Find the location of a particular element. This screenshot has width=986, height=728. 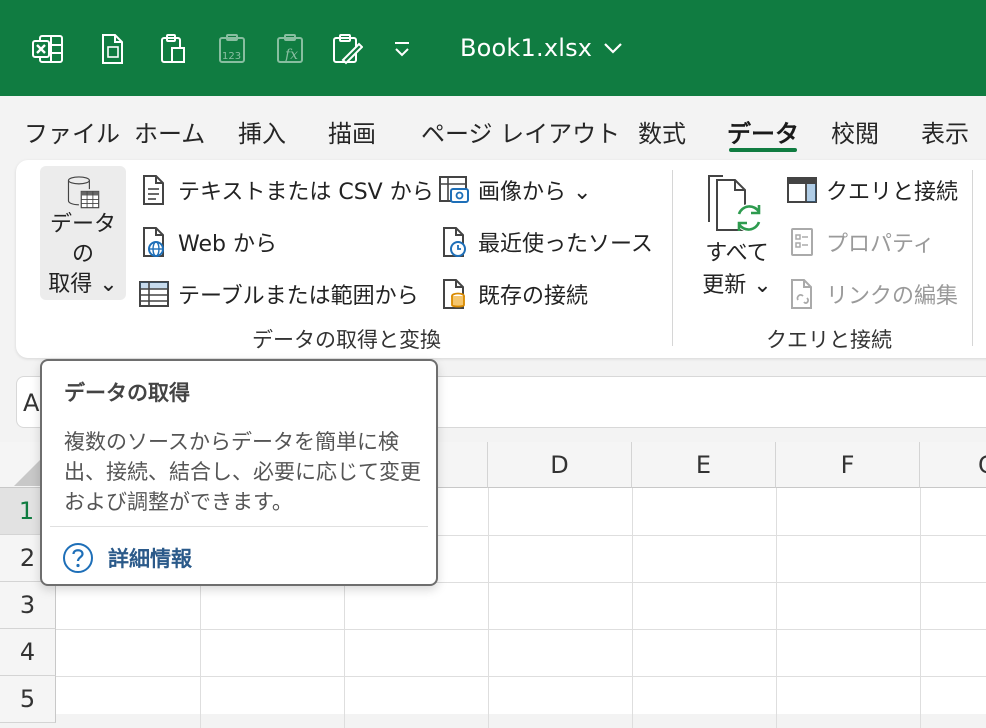

excel-logo-icon is located at coordinates (48, 49).